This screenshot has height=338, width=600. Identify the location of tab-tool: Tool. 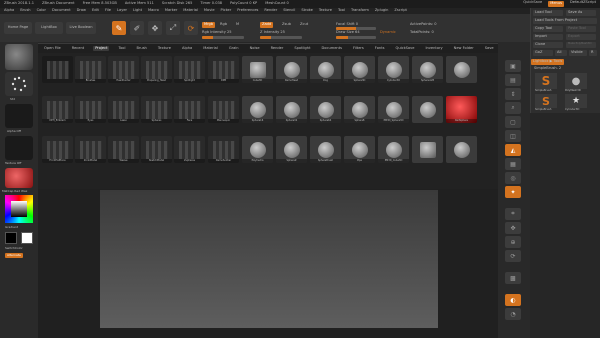
(121, 49).